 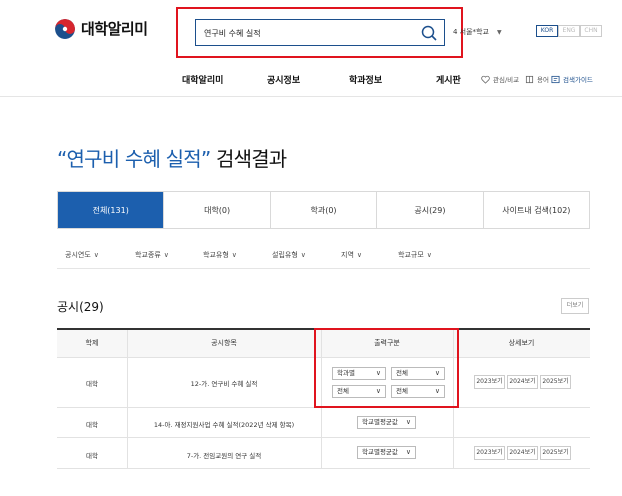 What do you see at coordinates (535, 210) in the screenshot?
I see `tab-site-search: 사이트내 검색(102)` at bounding box center [535, 210].